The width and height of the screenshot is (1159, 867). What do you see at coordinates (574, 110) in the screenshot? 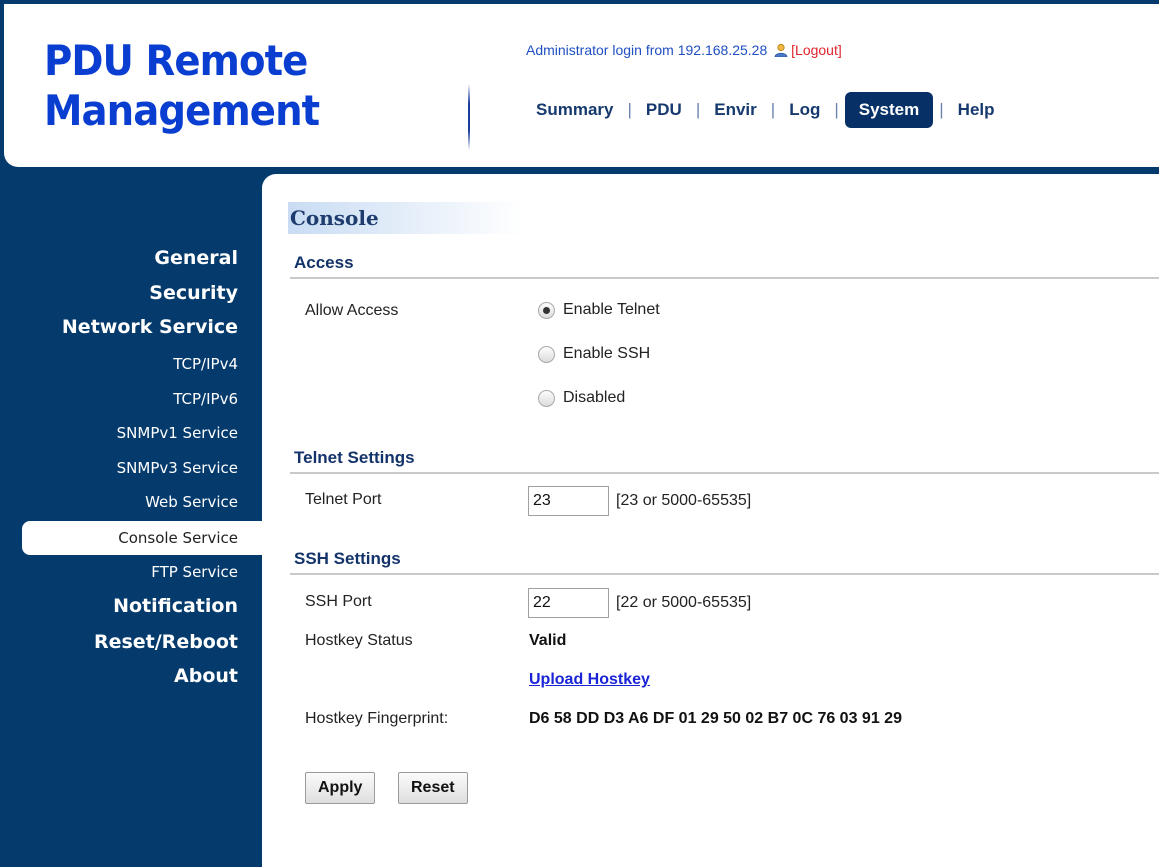
I see `nav-summary: Summary` at bounding box center [574, 110].